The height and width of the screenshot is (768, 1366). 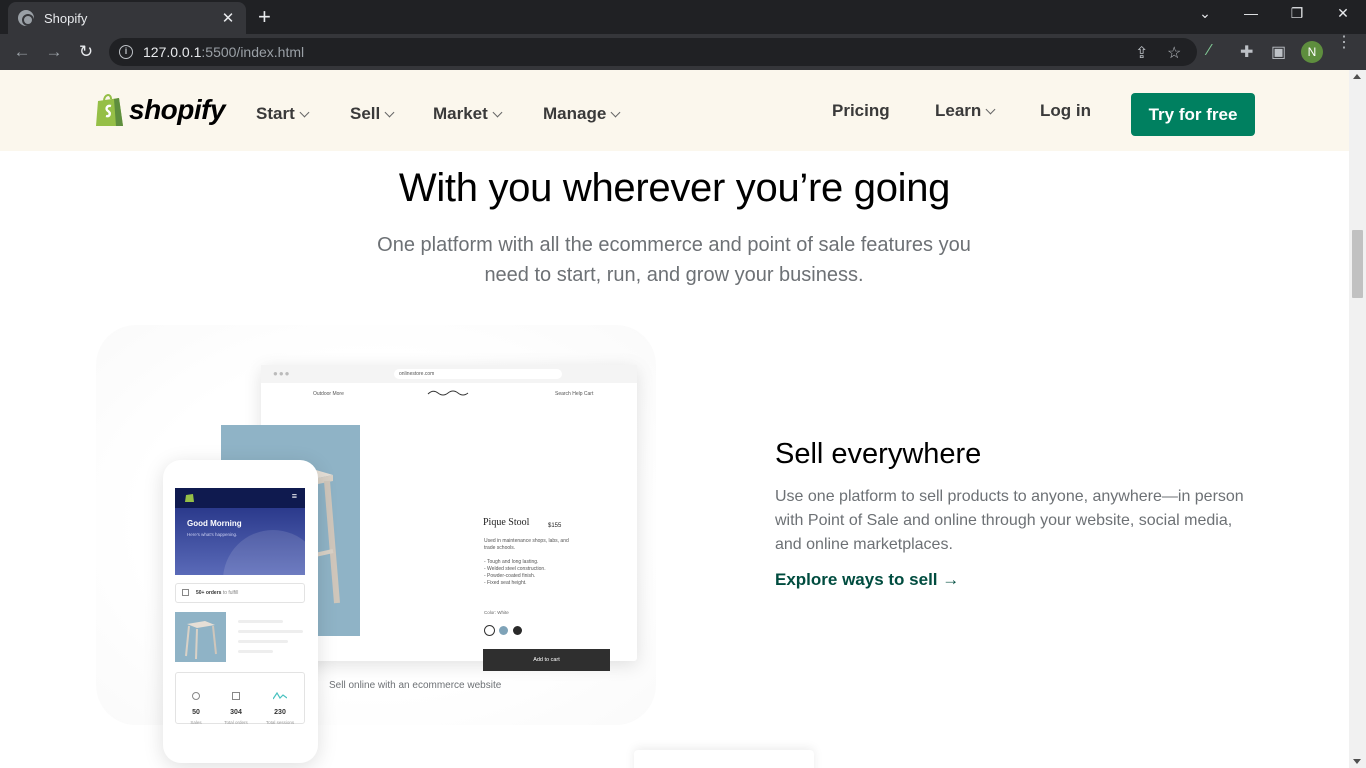 I want to click on nav-market: Market, so click(x=468, y=114).